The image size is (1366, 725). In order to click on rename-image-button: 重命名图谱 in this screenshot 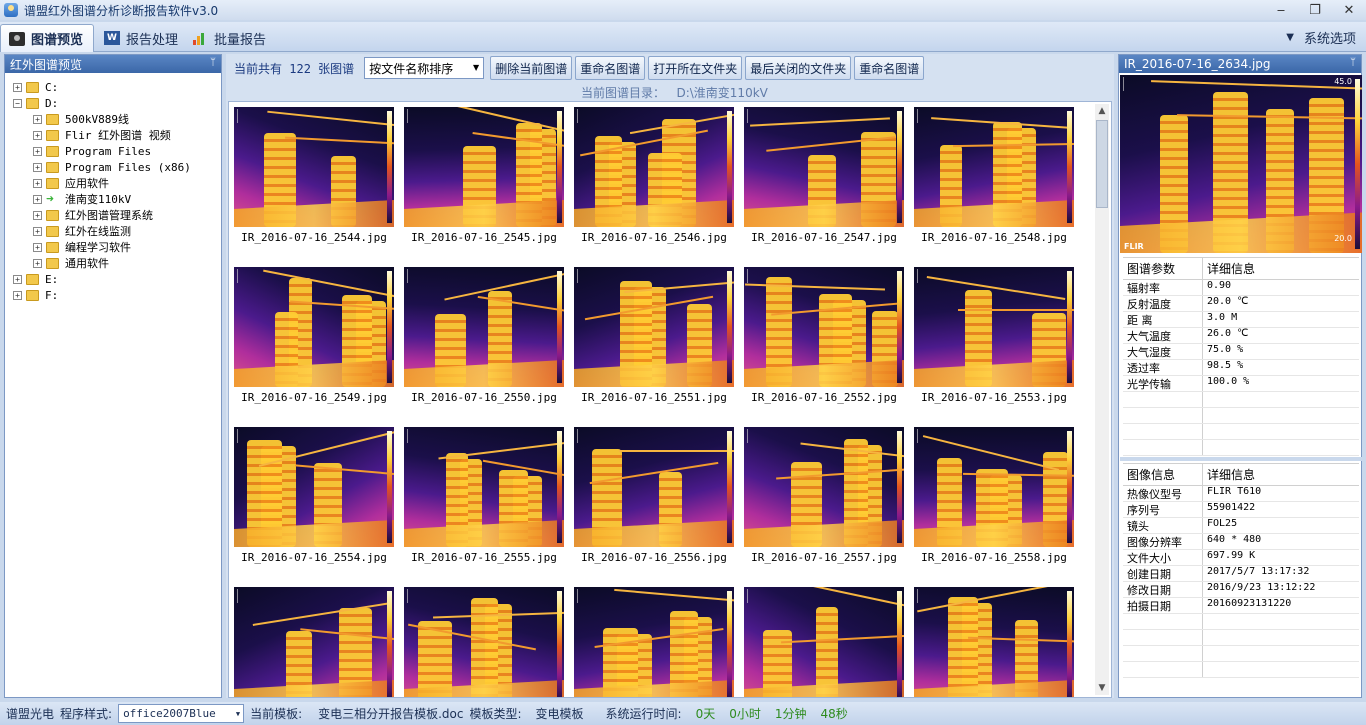, I will do `click(610, 68)`.